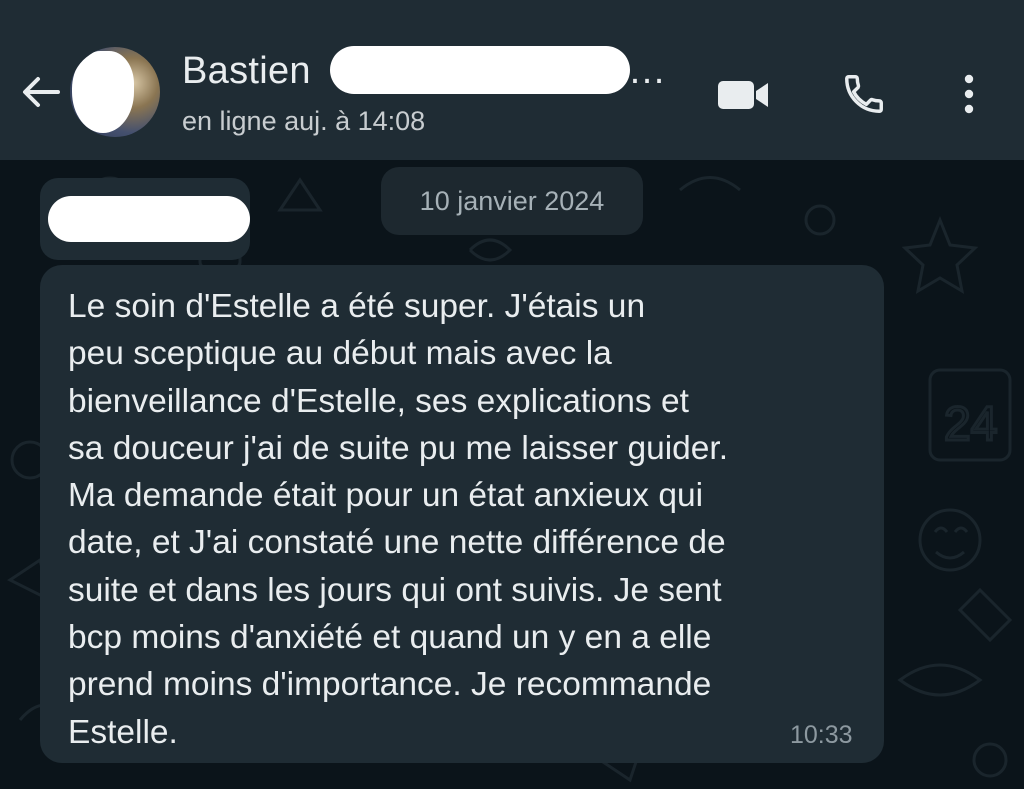 This screenshot has height=789, width=1024. I want to click on avatar-redaction, so click(103, 92).